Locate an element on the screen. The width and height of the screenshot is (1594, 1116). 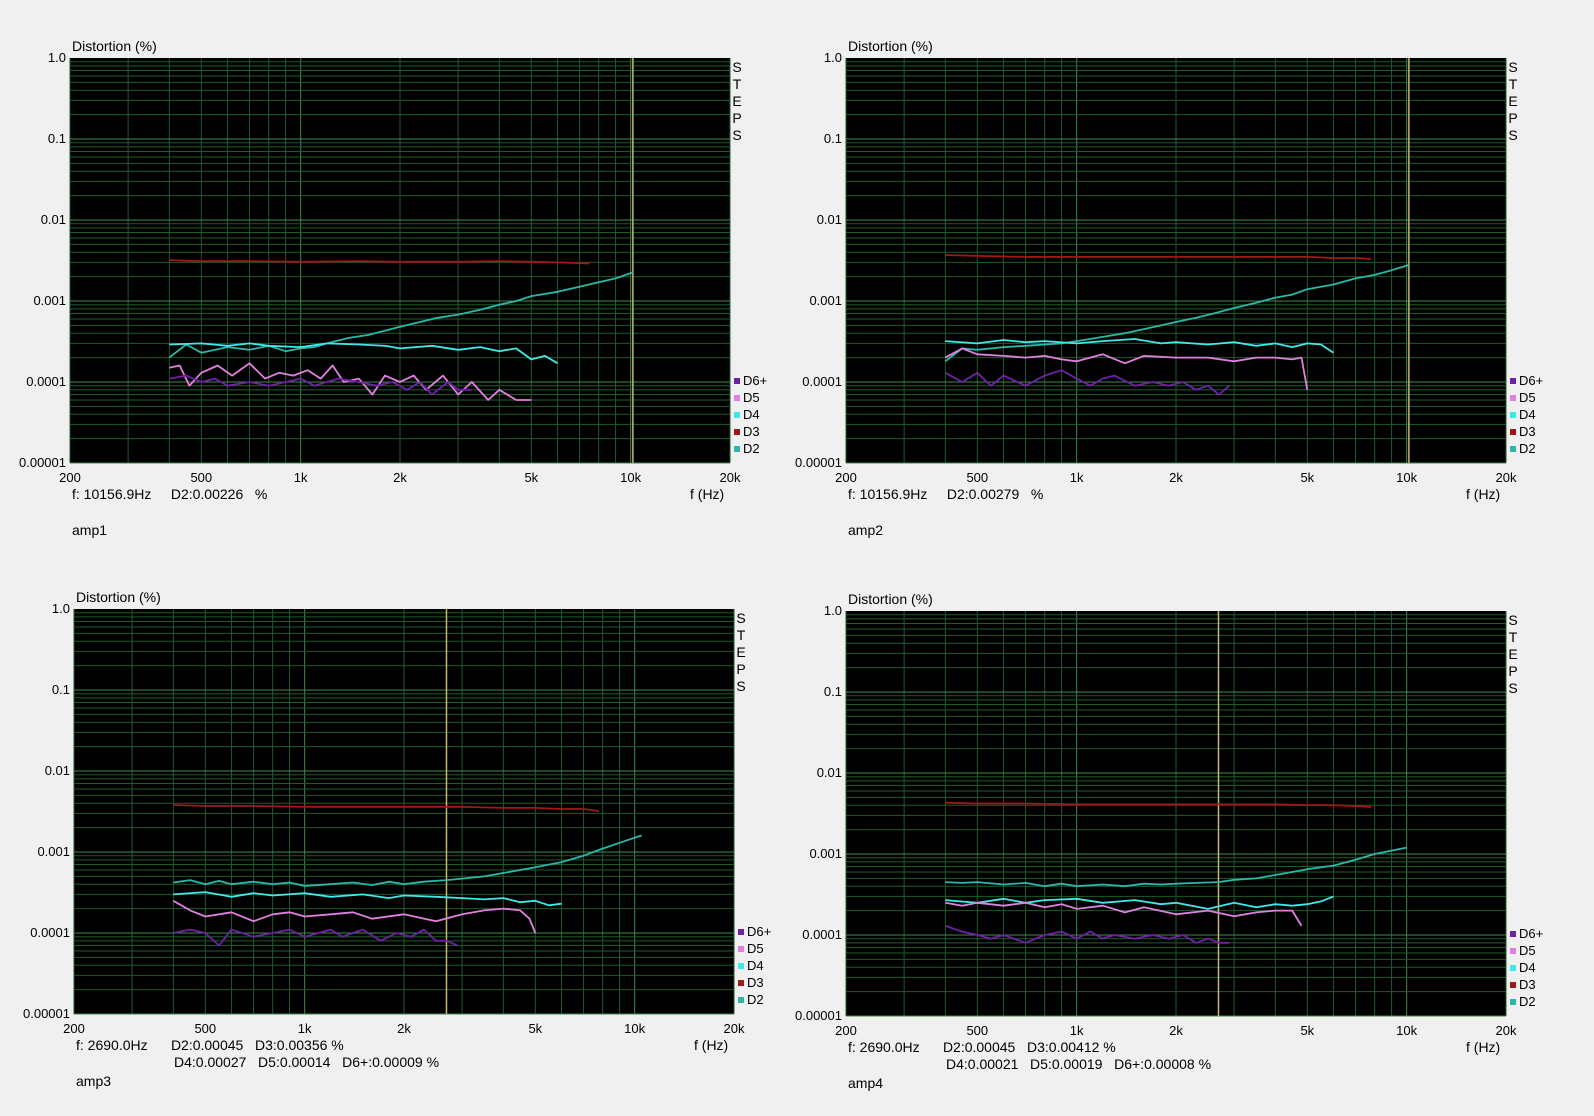
readout-text: f: 10156.9Hz D2:0.00279 % is located at coordinates (945, 494).